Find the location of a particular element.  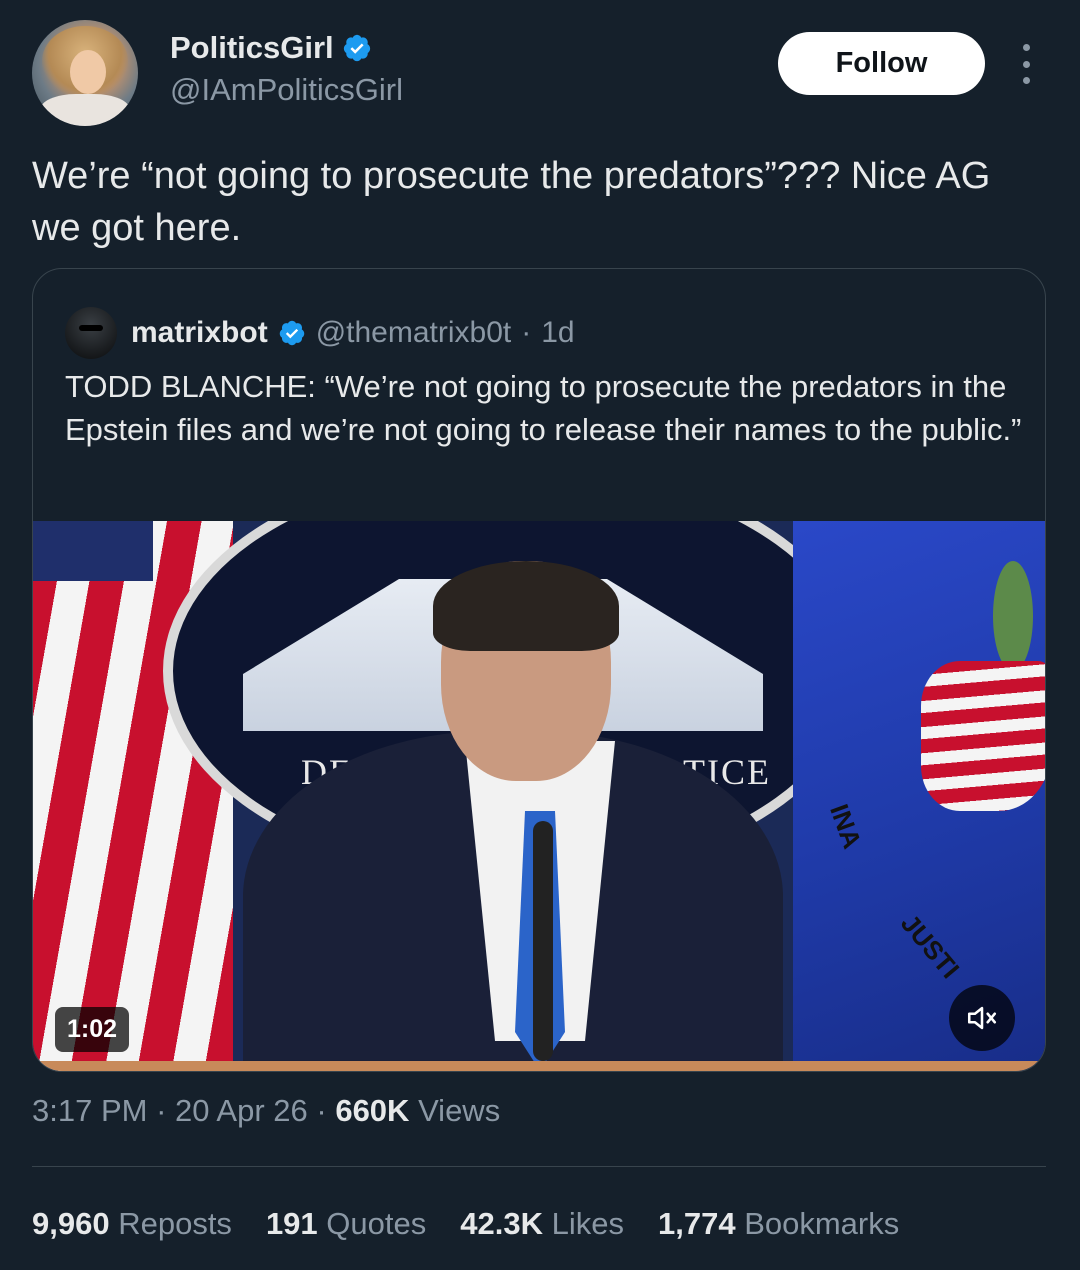

author-display-name: PoliticsGirl is located at coordinates (252, 48).